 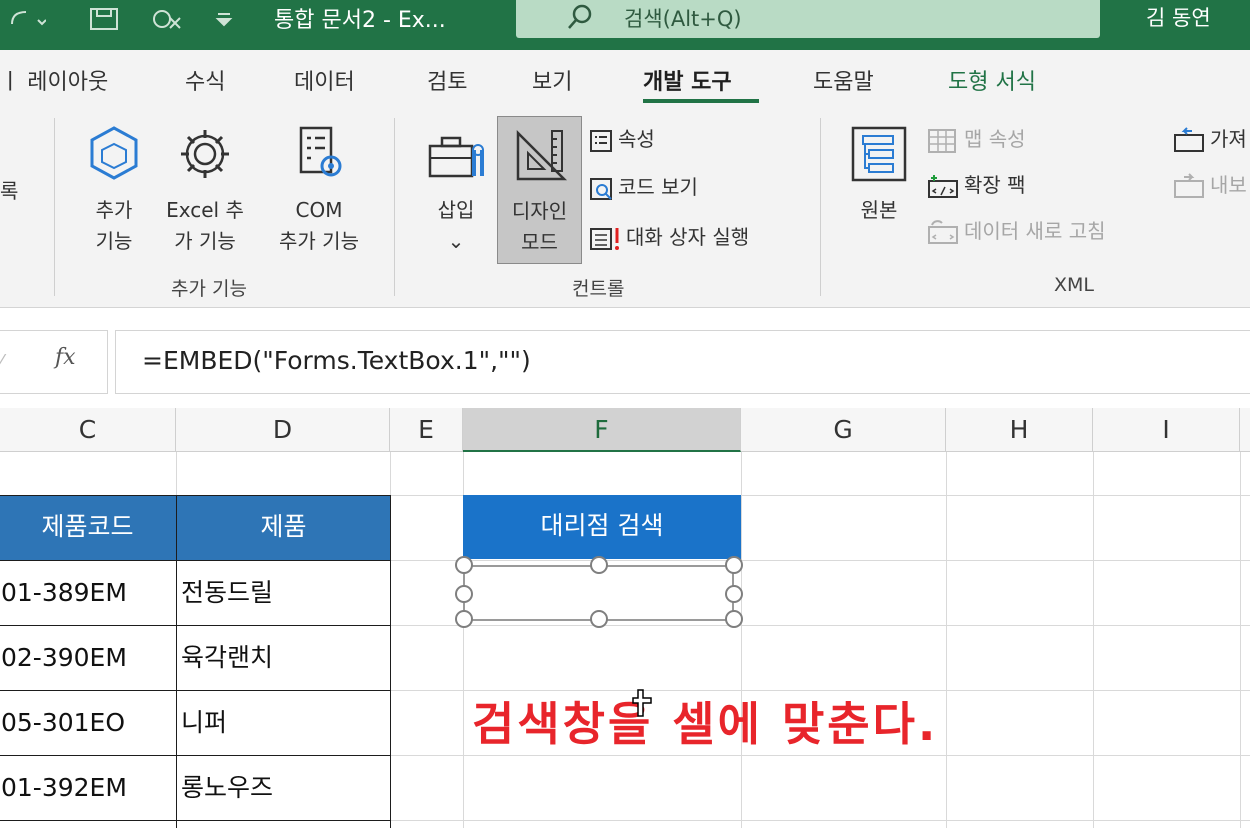 What do you see at coordinates (205, 158) in the screenshot?
I see `gear-icon` at bounding box center [205, 158].